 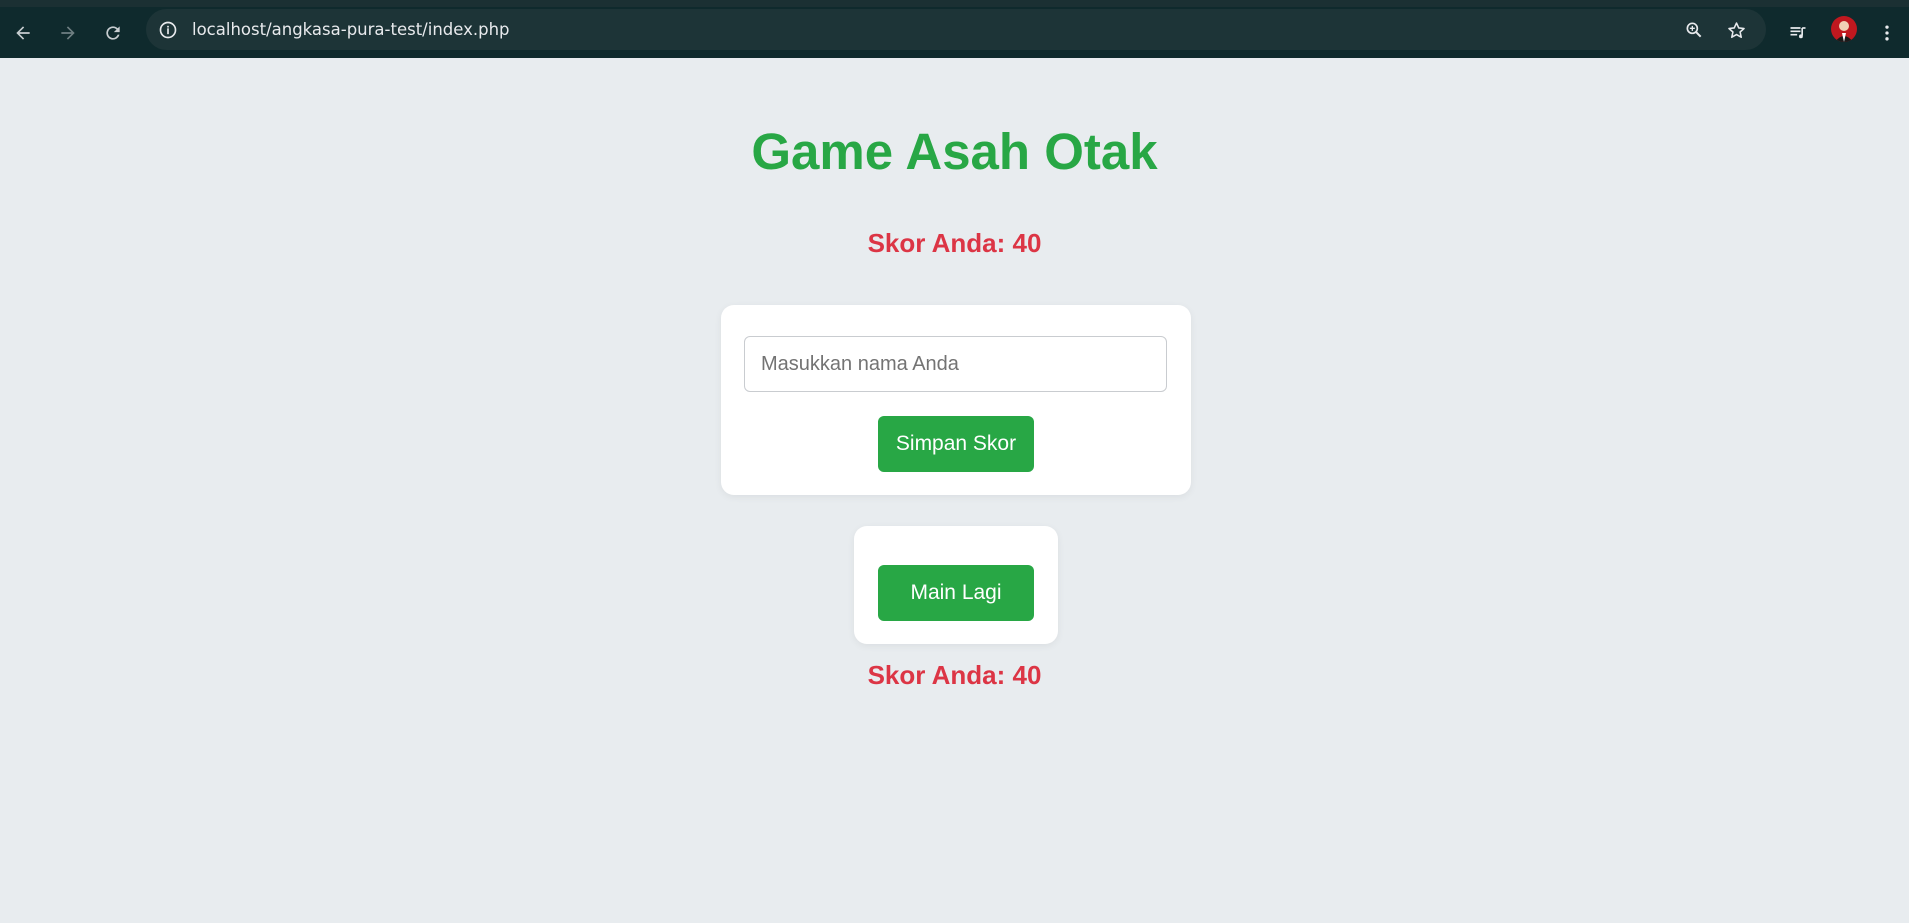 I want to click on play-again-button: Main Lagi, so click(x=956, y=593).